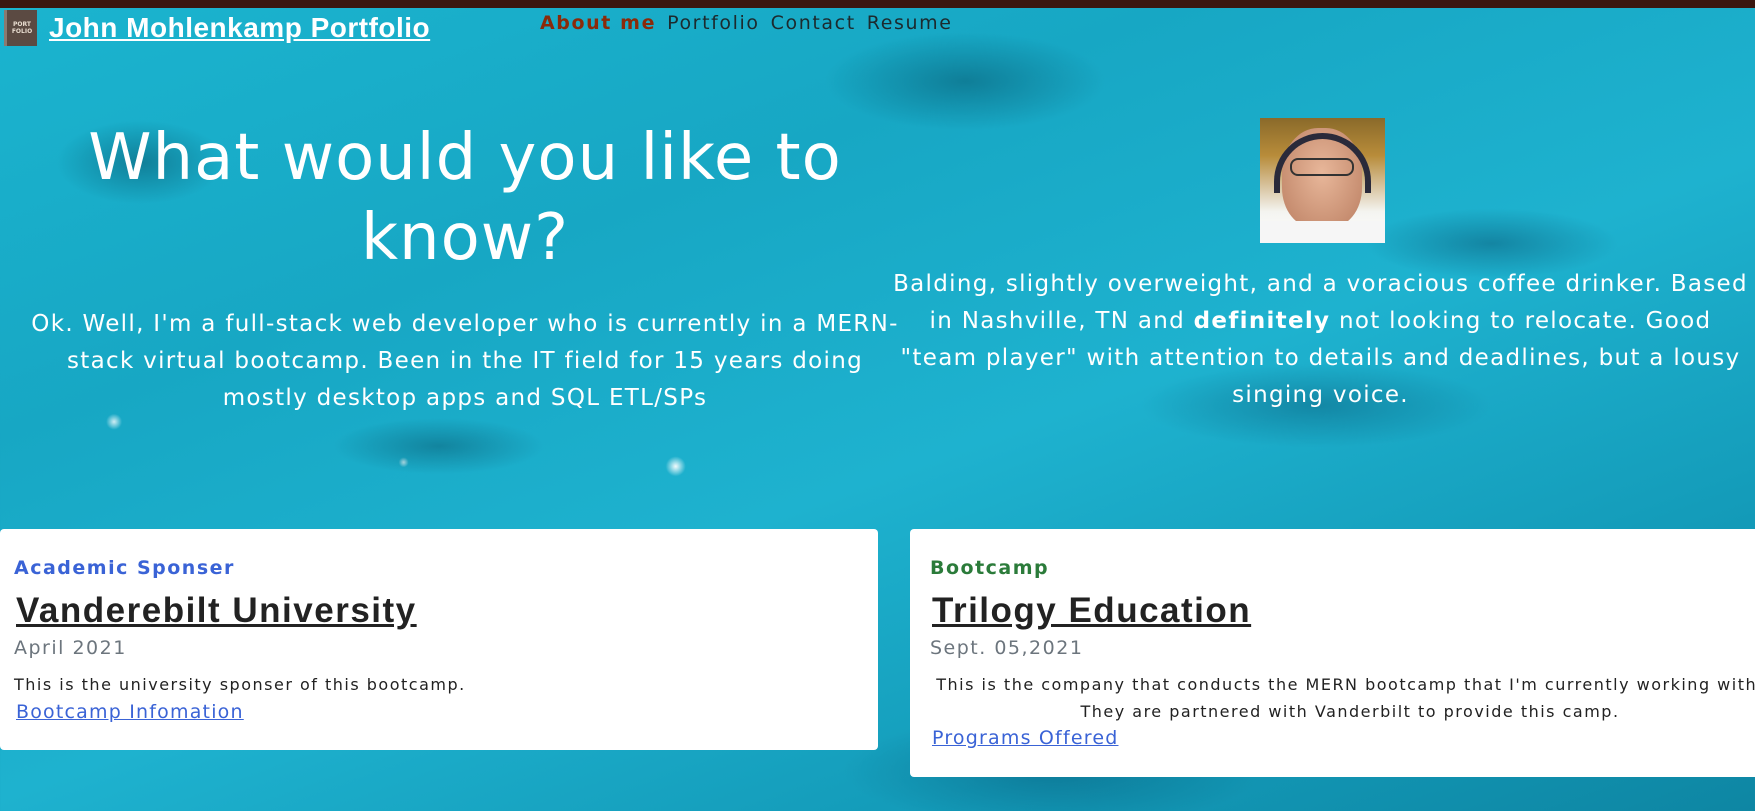  What do you see at coordinates (1322, 232) in the screenshot?
I see `shirt-shape` at bounding box center [1322, 232].